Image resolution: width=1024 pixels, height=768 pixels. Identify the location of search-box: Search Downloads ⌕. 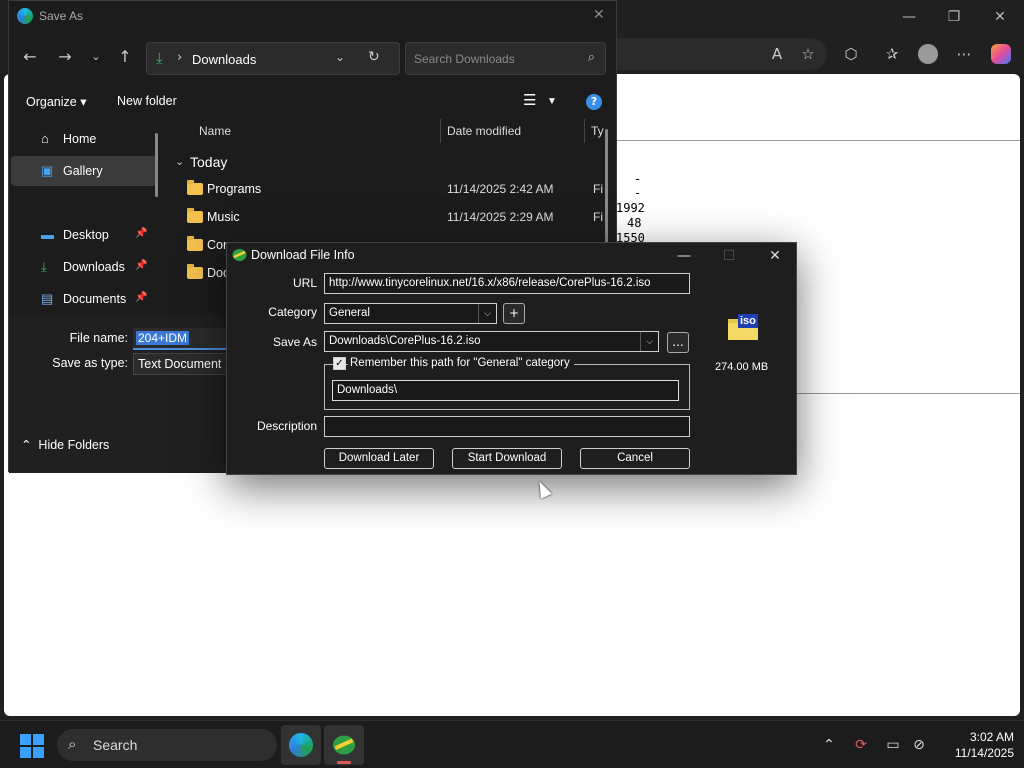
(505, 58).